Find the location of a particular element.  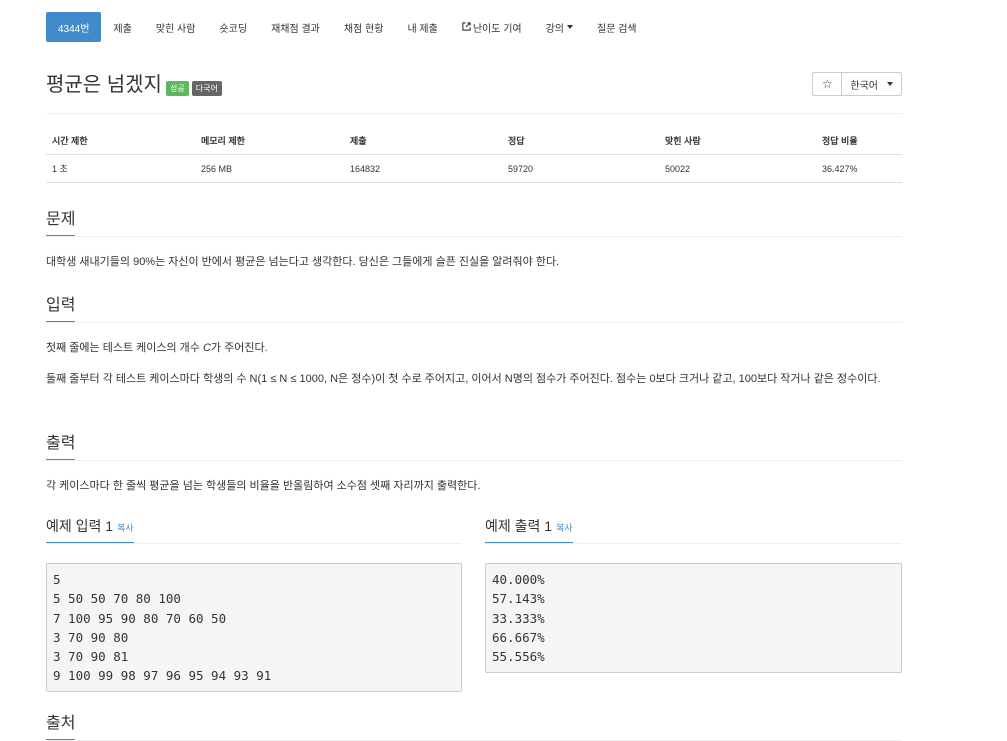

caret-down-icon is located at coordinates (570, 27).